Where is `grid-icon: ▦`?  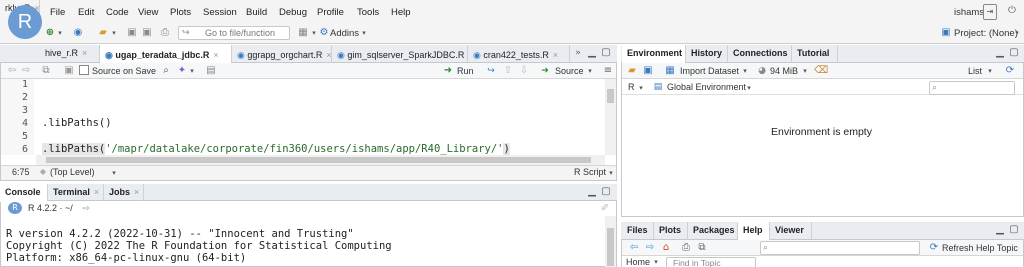 grid-icon: ▦ is located at coordinates (303, 33).